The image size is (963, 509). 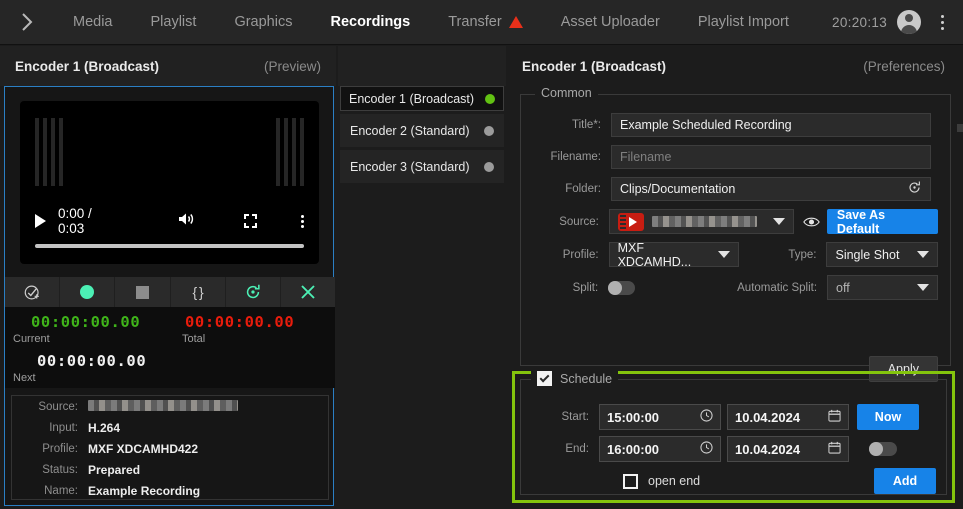 What do you see at coordinates (905, 481) in the screenshot?
I see `add-button: Add` at bounding box center [905, 481].